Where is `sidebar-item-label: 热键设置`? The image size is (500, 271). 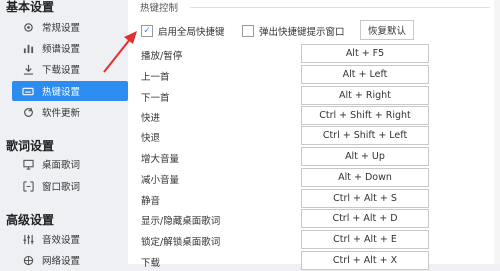 sidebar-item-label: 热键设置 is located at coordinates (61, 92).